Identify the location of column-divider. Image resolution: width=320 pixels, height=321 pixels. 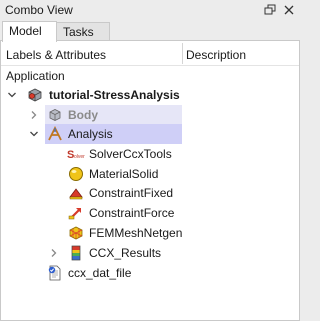
(182, 53).